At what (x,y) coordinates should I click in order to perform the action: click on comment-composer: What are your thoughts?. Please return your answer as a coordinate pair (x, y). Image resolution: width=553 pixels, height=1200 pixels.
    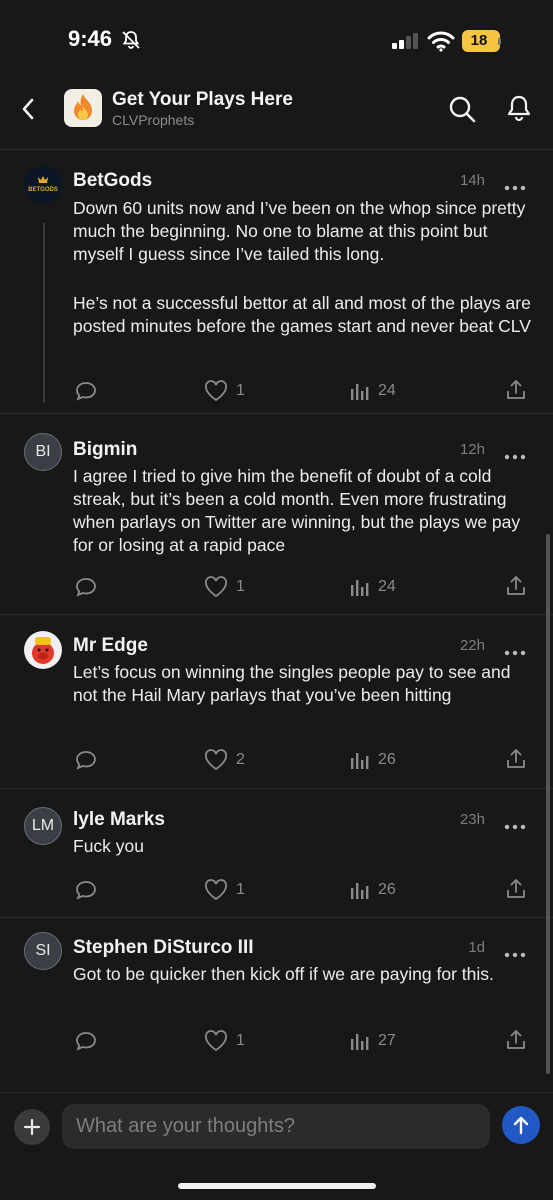
    Looking at the image, I should click on (276, 1126).